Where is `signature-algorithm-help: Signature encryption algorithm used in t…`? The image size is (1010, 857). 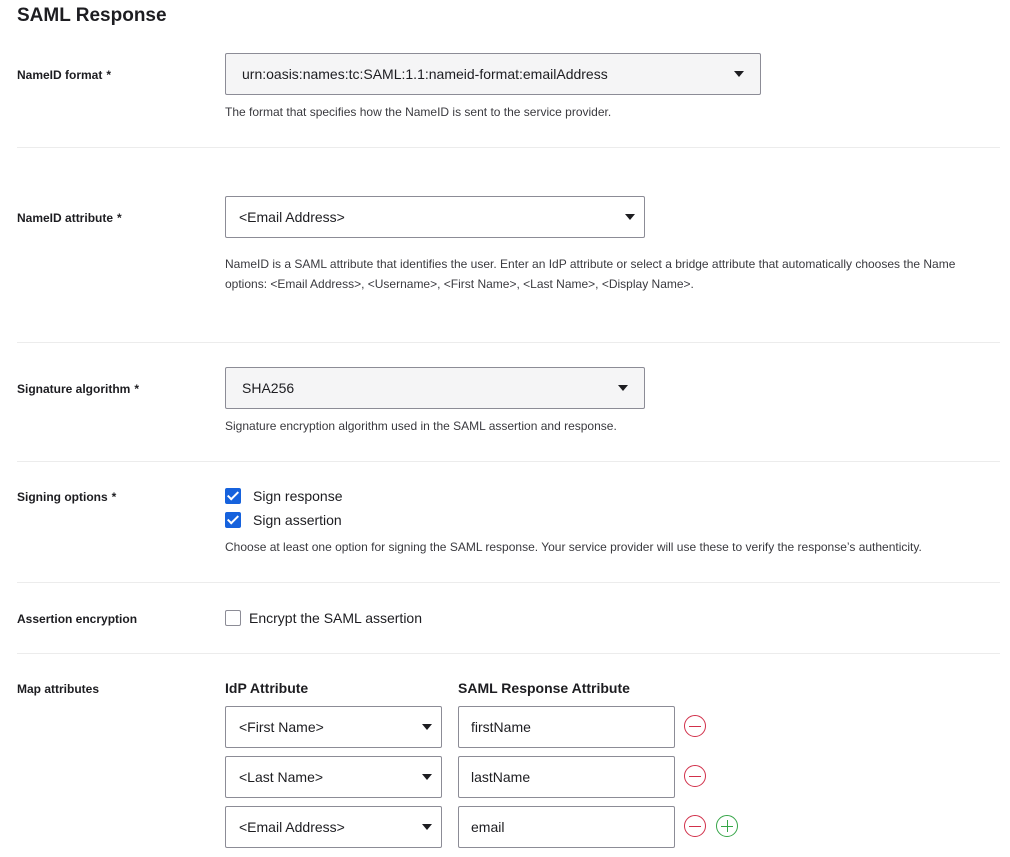
signature-algorithm-help: Signature encryption algorithm used in t… is located at coordinates (421, 426).